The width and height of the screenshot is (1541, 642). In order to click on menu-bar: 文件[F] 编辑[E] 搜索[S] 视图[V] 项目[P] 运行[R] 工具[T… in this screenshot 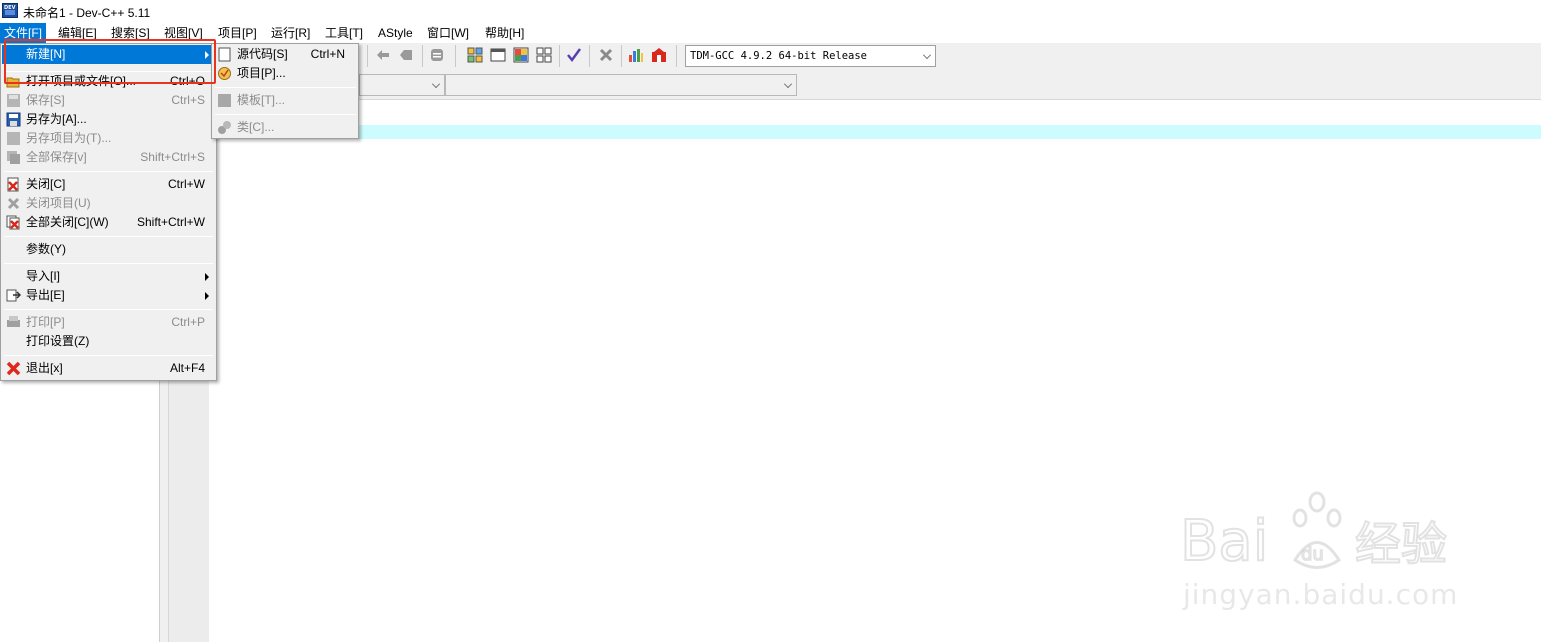, I will do `click(770, 33)`.